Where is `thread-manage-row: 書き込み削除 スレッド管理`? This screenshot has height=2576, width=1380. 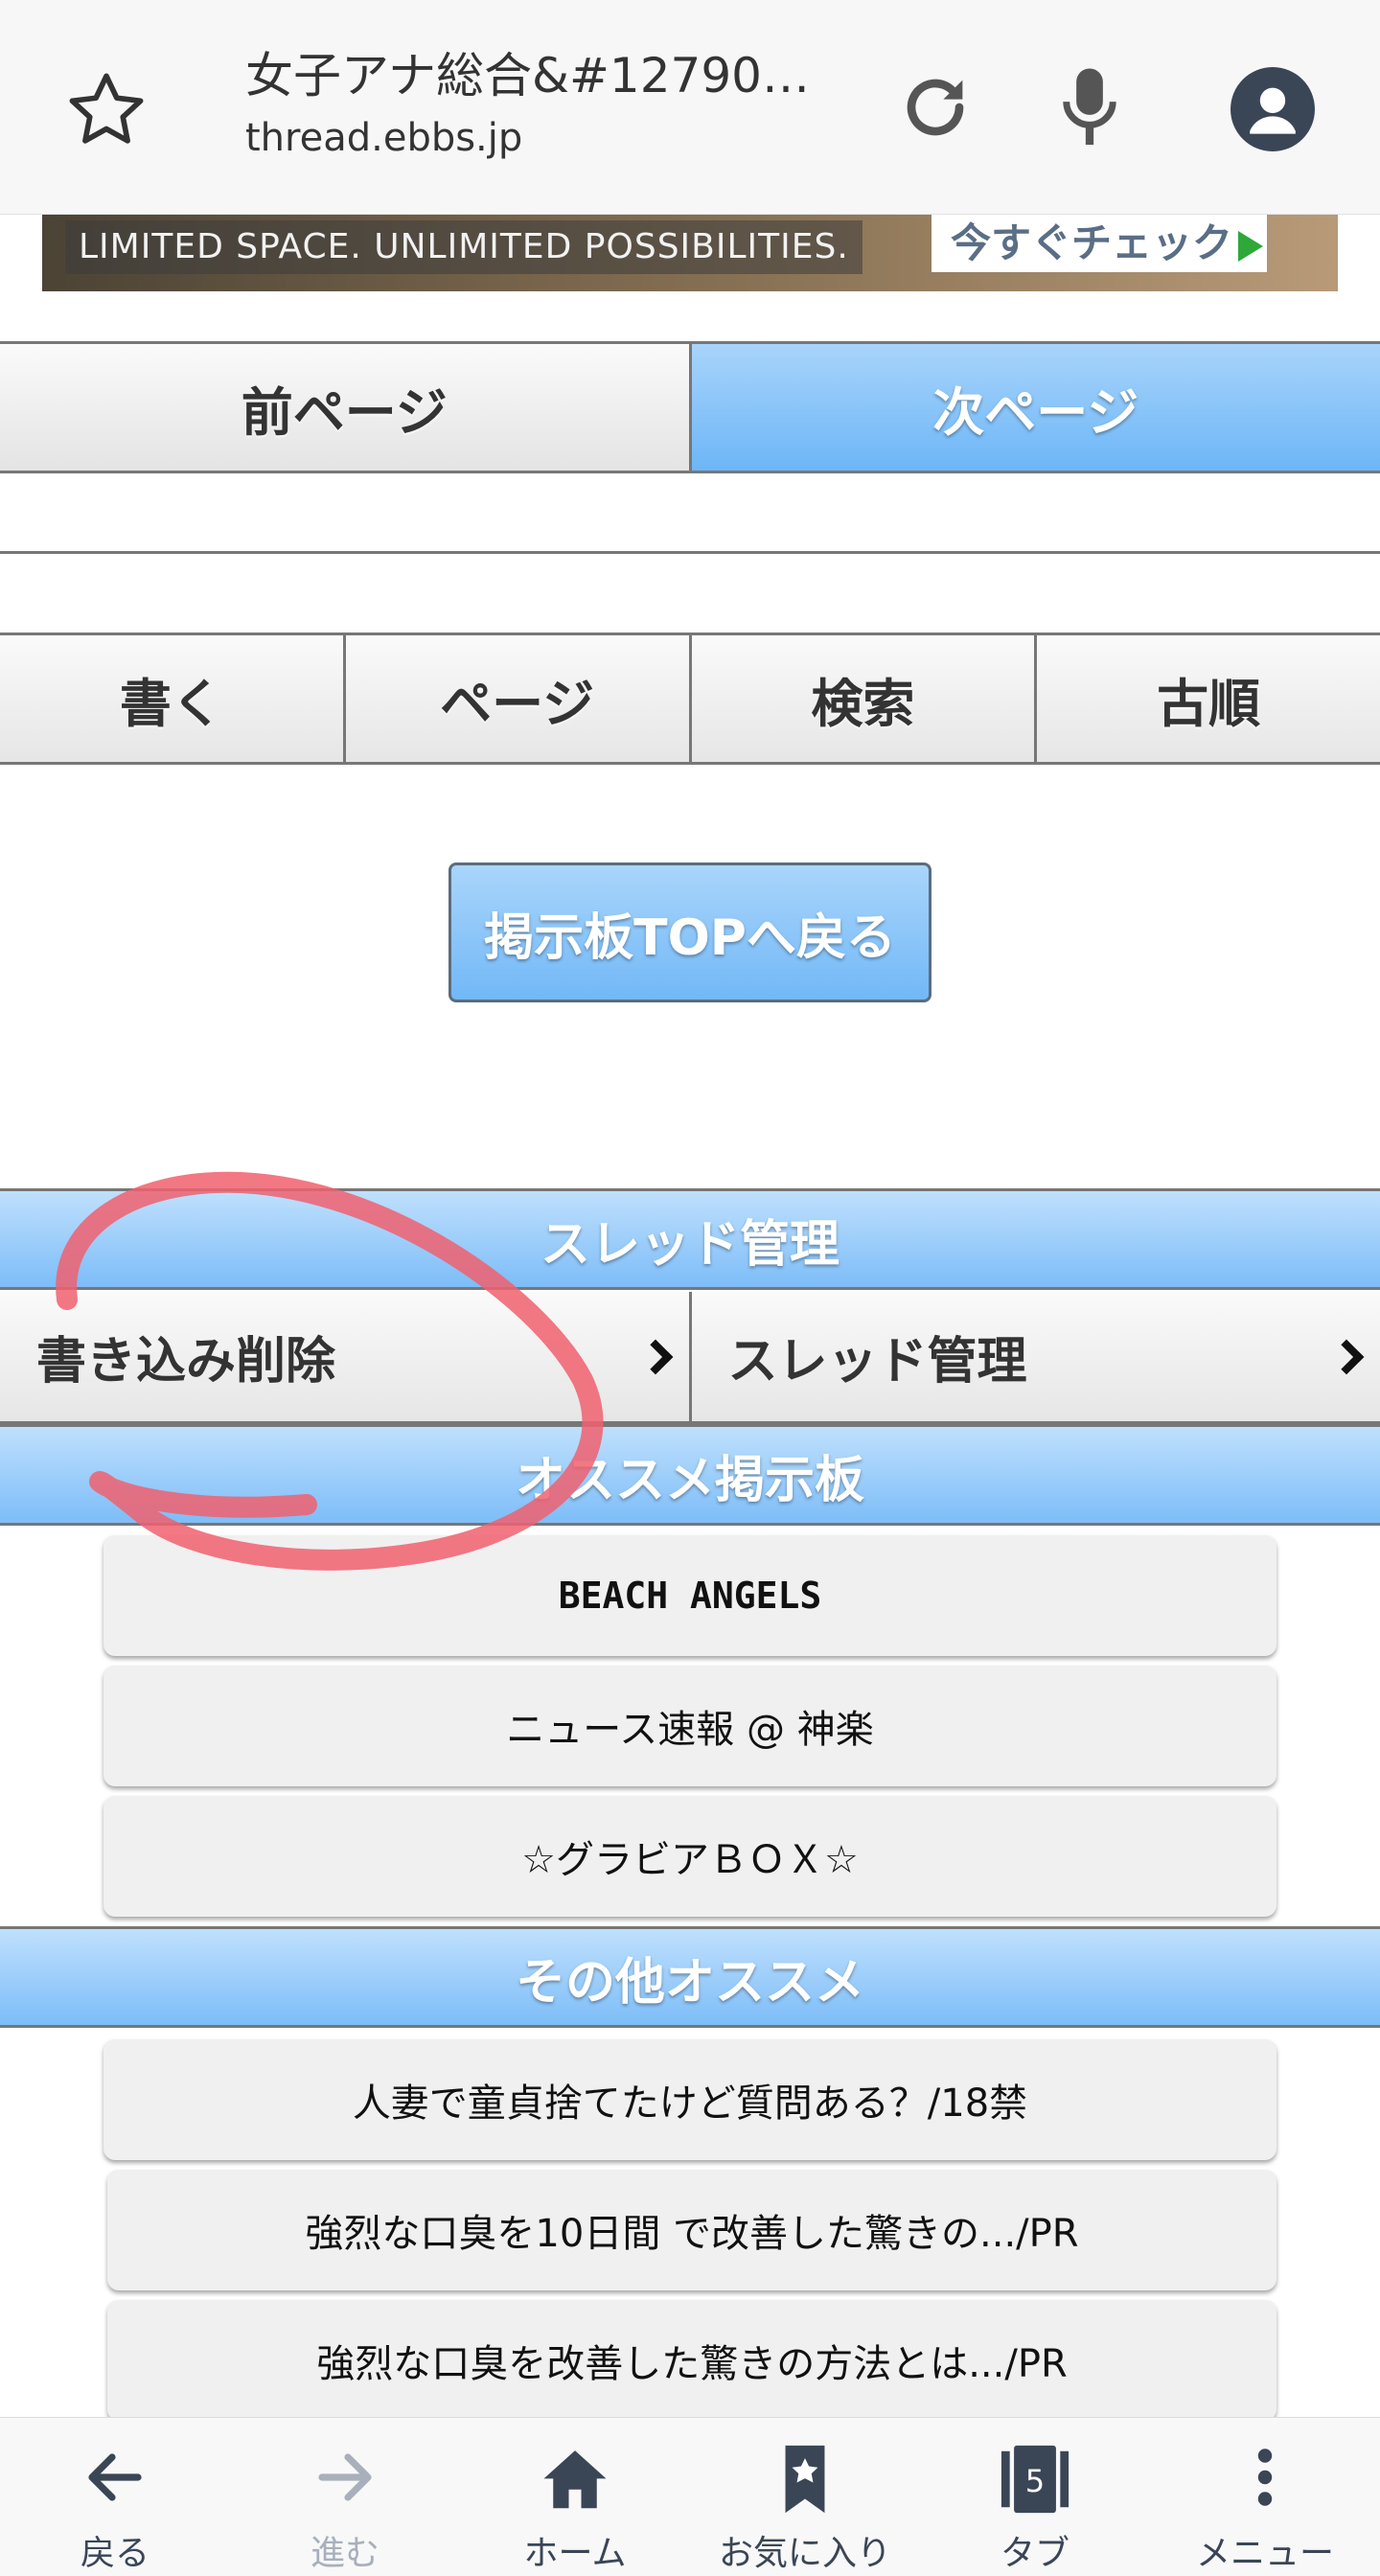 thread-manage-row: 書き込み削除 スレッド管理 is located at coordinates (690, 1358).